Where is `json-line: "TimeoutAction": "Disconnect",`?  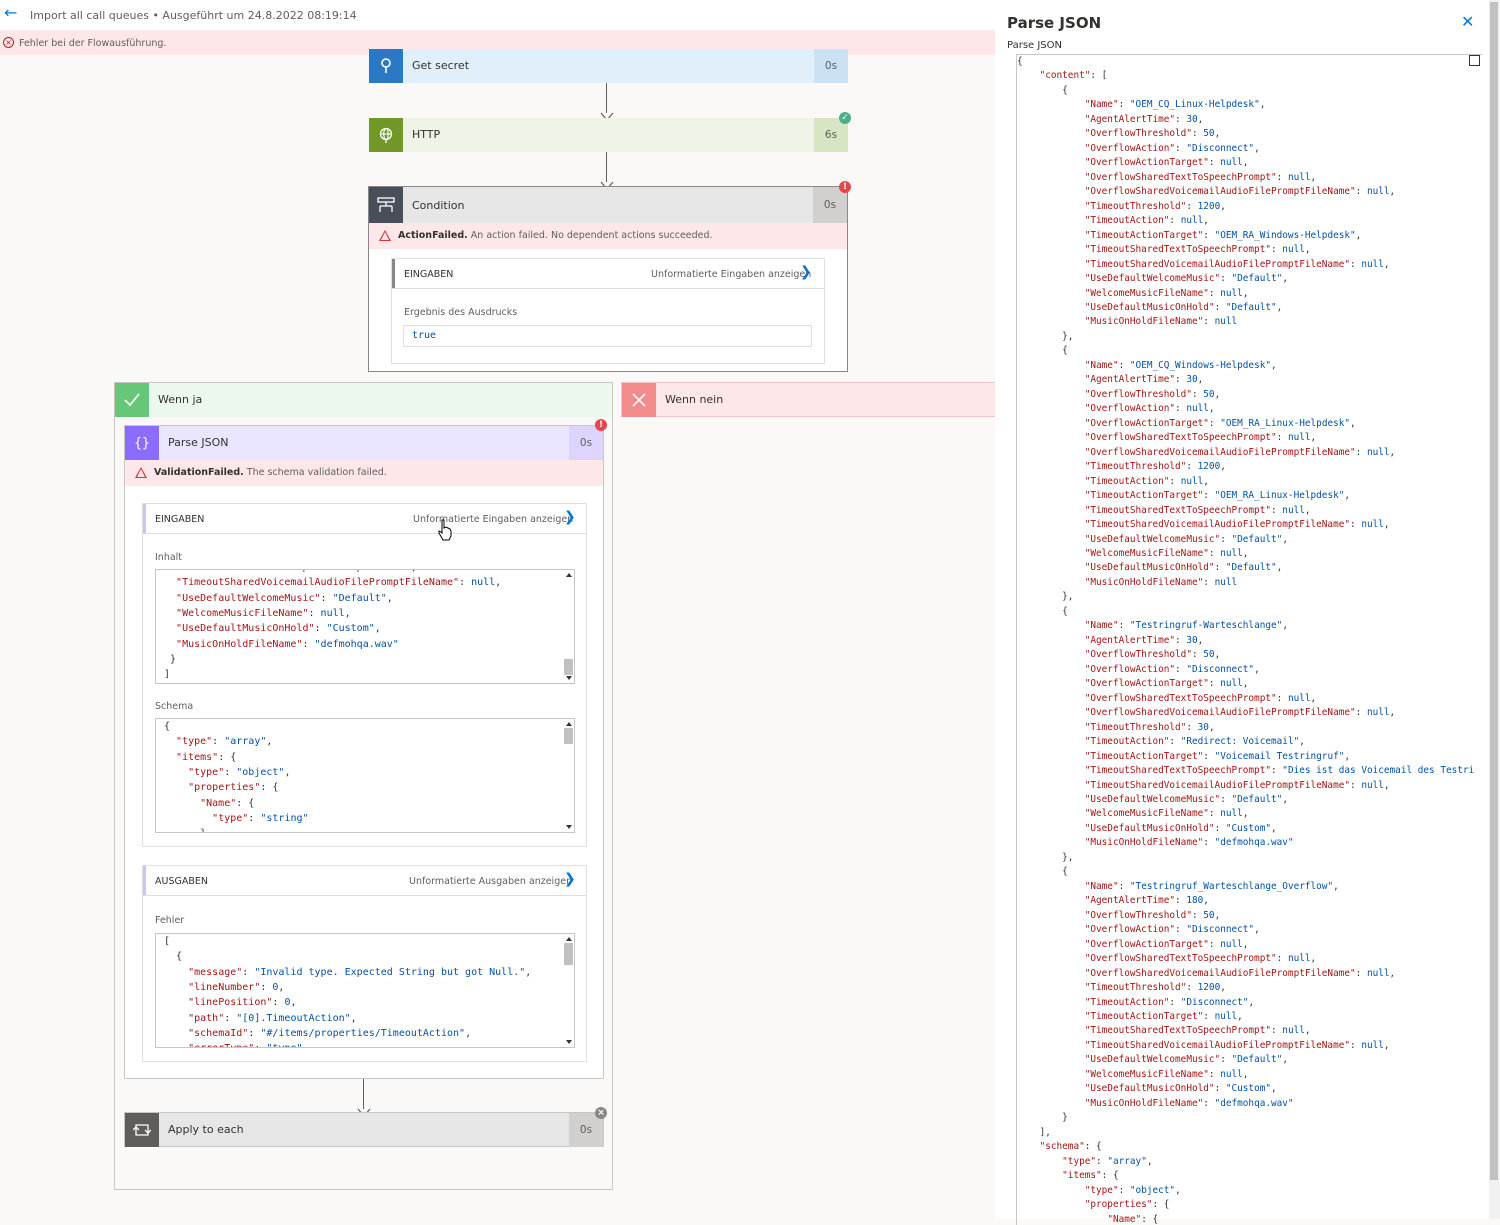
json-line: "TimeoutAction": "Disconnect", is located at coordinates (1169, 1002).